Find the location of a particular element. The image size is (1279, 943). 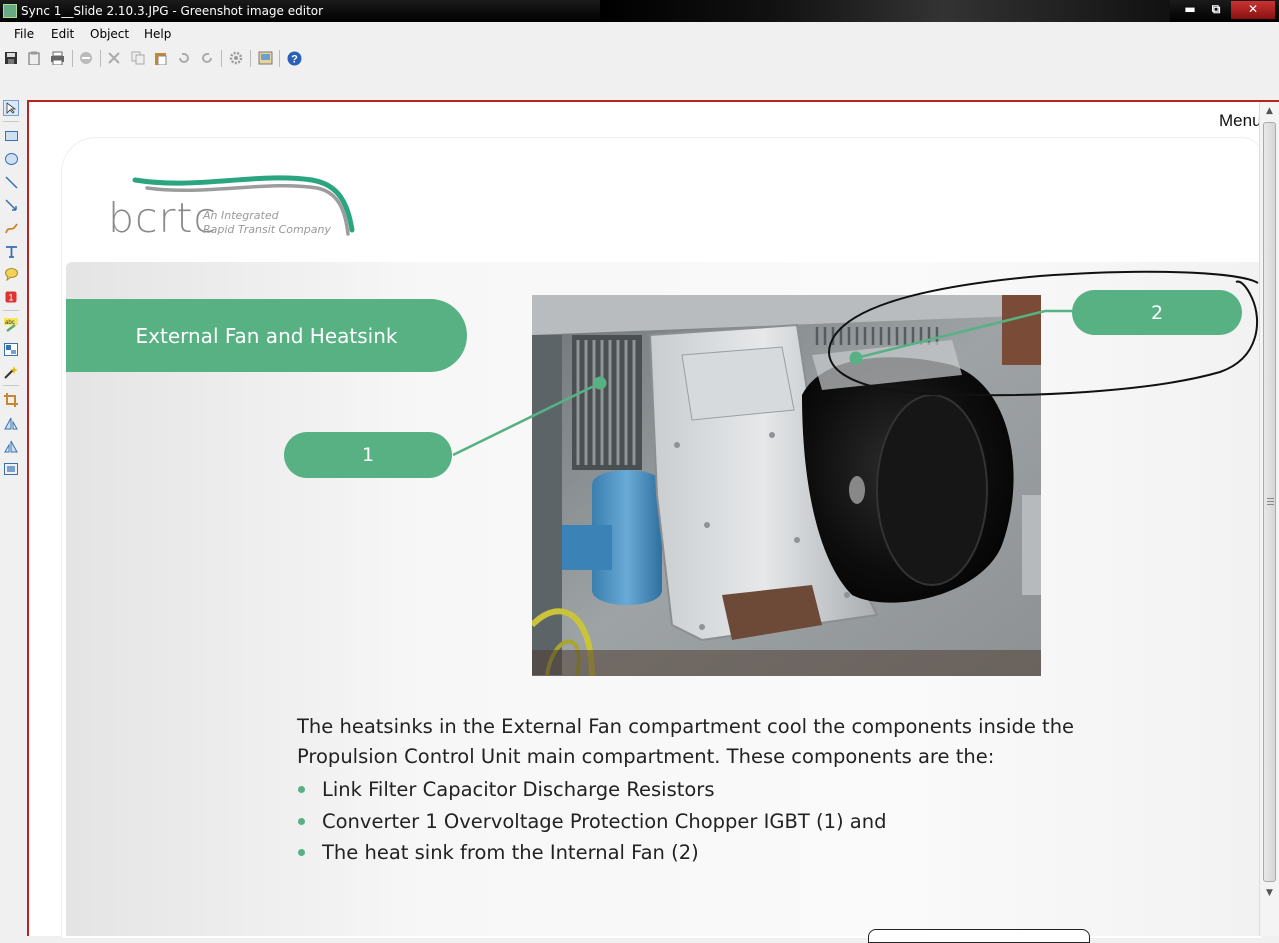

close-icon: ✕ is located at coordinates (1253, 9).